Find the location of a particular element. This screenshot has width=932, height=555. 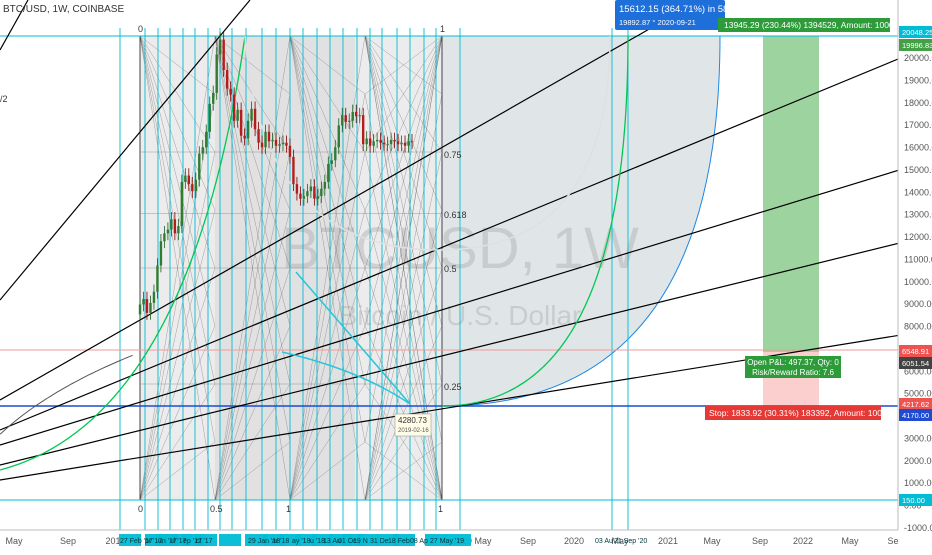

y-tick-label: 9000.00 is located at coordinates (918, 304).